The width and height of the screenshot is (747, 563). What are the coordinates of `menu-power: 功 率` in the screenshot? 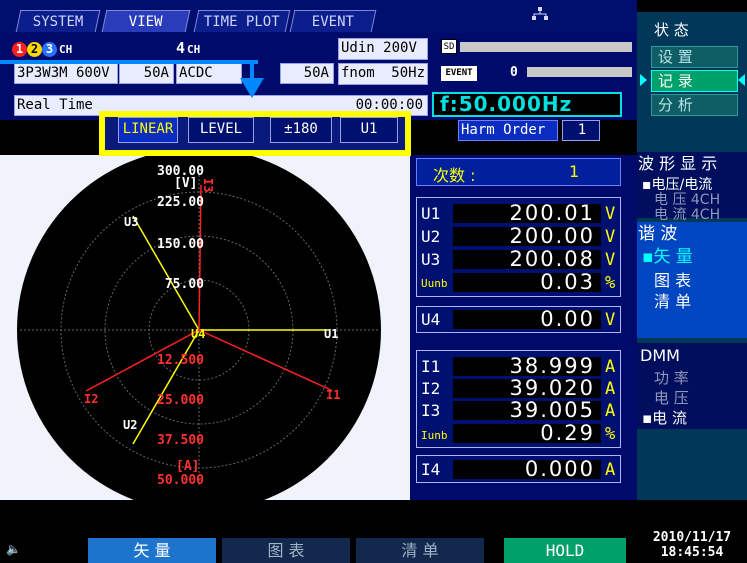 It's located at (671, 378).